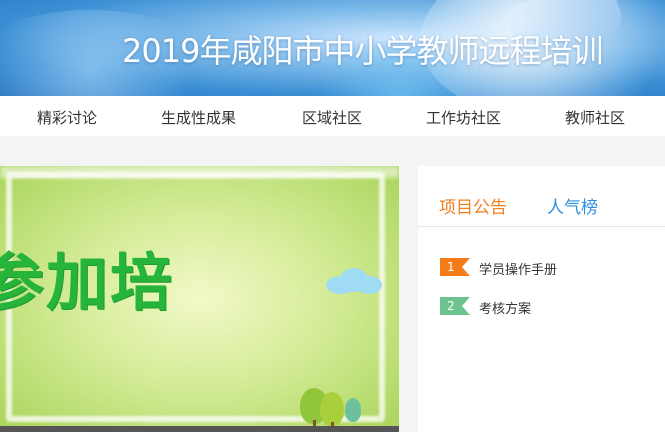 The width and height of the screenshot is (665, 432). Describe the element at coordinates (572, 205) in the screenshot. I see `tab-popularity-ranking: 人气榜` at that location.